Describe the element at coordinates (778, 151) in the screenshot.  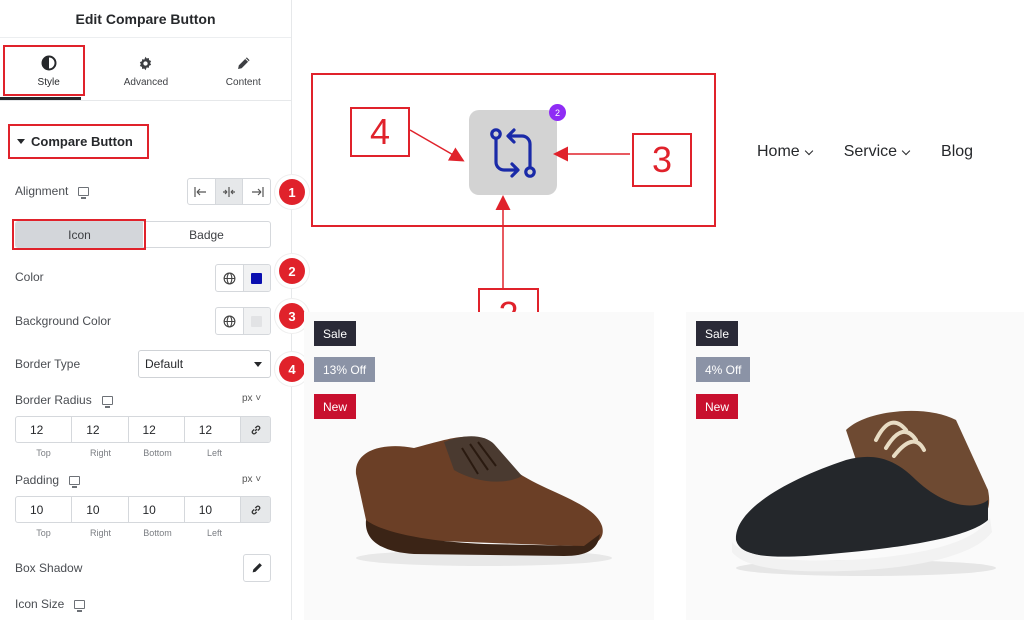
I see `nav-home-label: Home` at that location.